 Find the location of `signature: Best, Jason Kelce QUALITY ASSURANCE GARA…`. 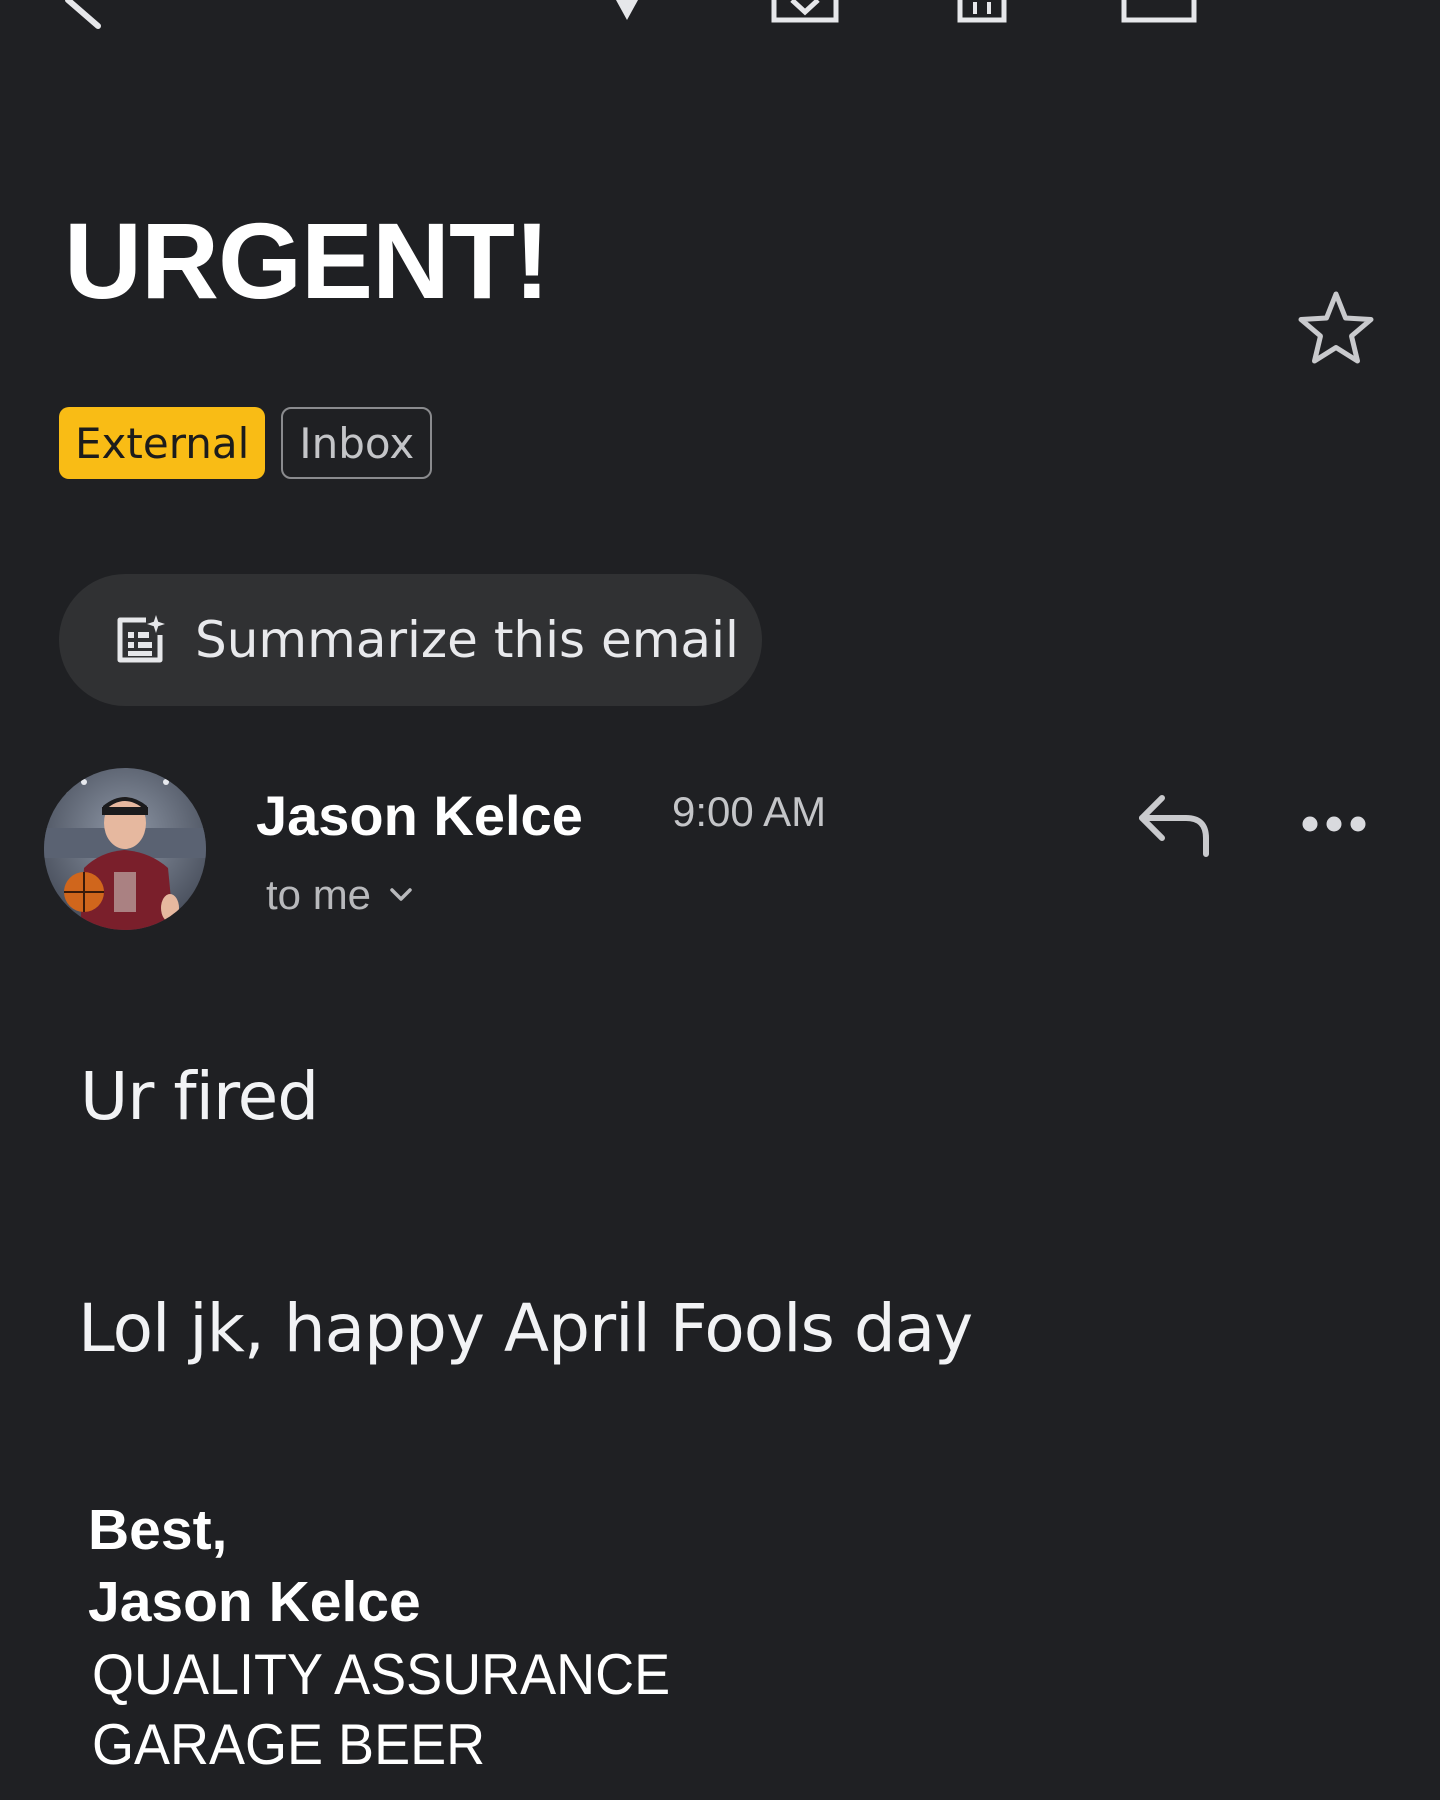

signature: Best, Jason Kelce QUALITY ASSURANCE GARA… is located at coordinates (379, 1636).